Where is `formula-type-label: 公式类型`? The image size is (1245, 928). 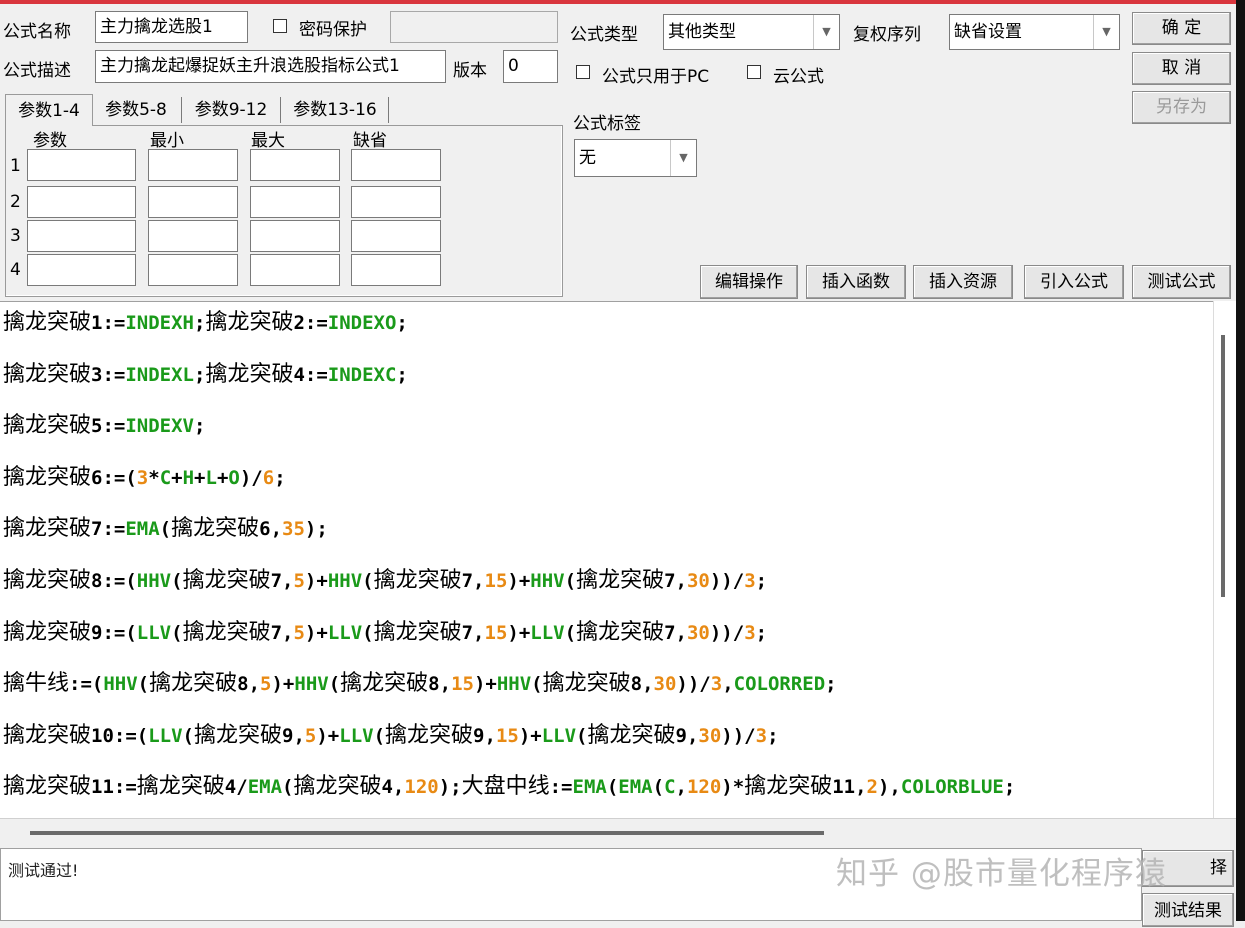
formula-type-label: 公式类型 is located at coordinates (604, 35).